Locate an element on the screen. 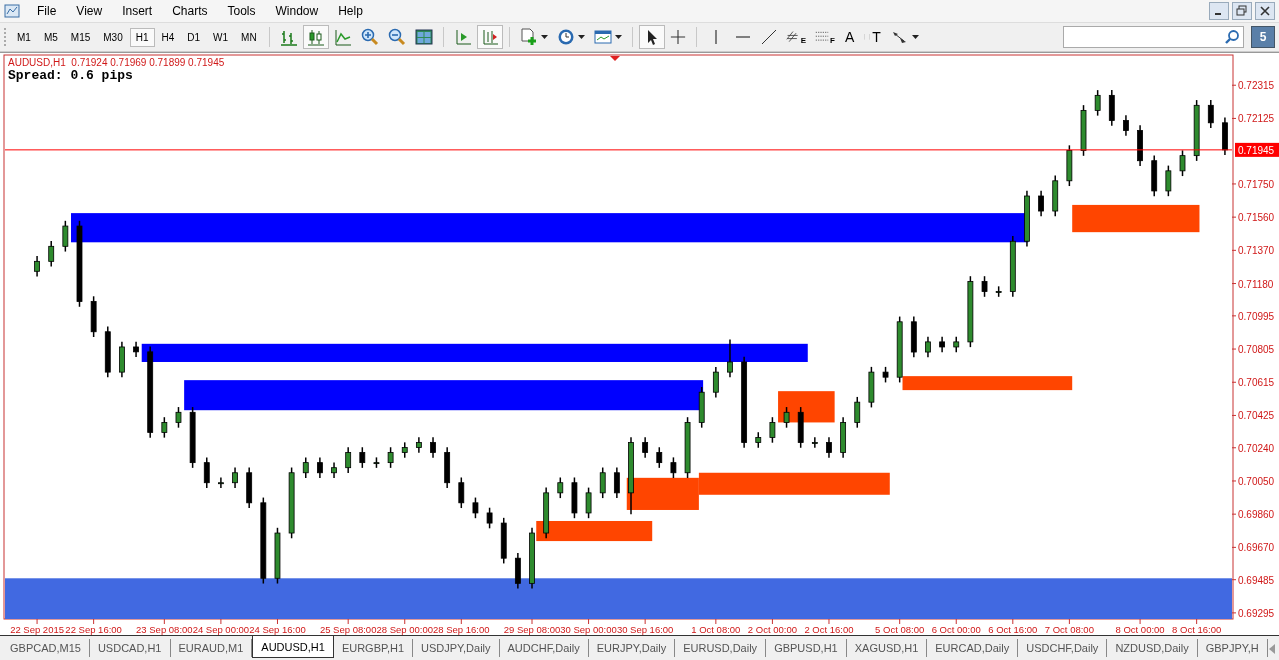  timeframe-button: D1 is located at coordinates (194, 37).